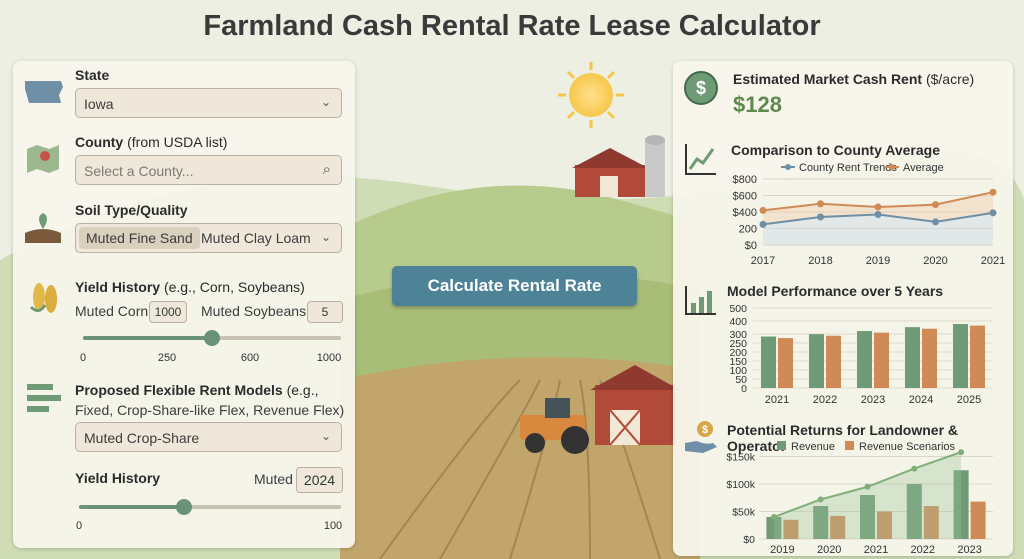 The height and width of the screenshot is (559, 1024). Describe the element at coordinates (92, 75) in the screenshot. I see `state-label: State` at that location.